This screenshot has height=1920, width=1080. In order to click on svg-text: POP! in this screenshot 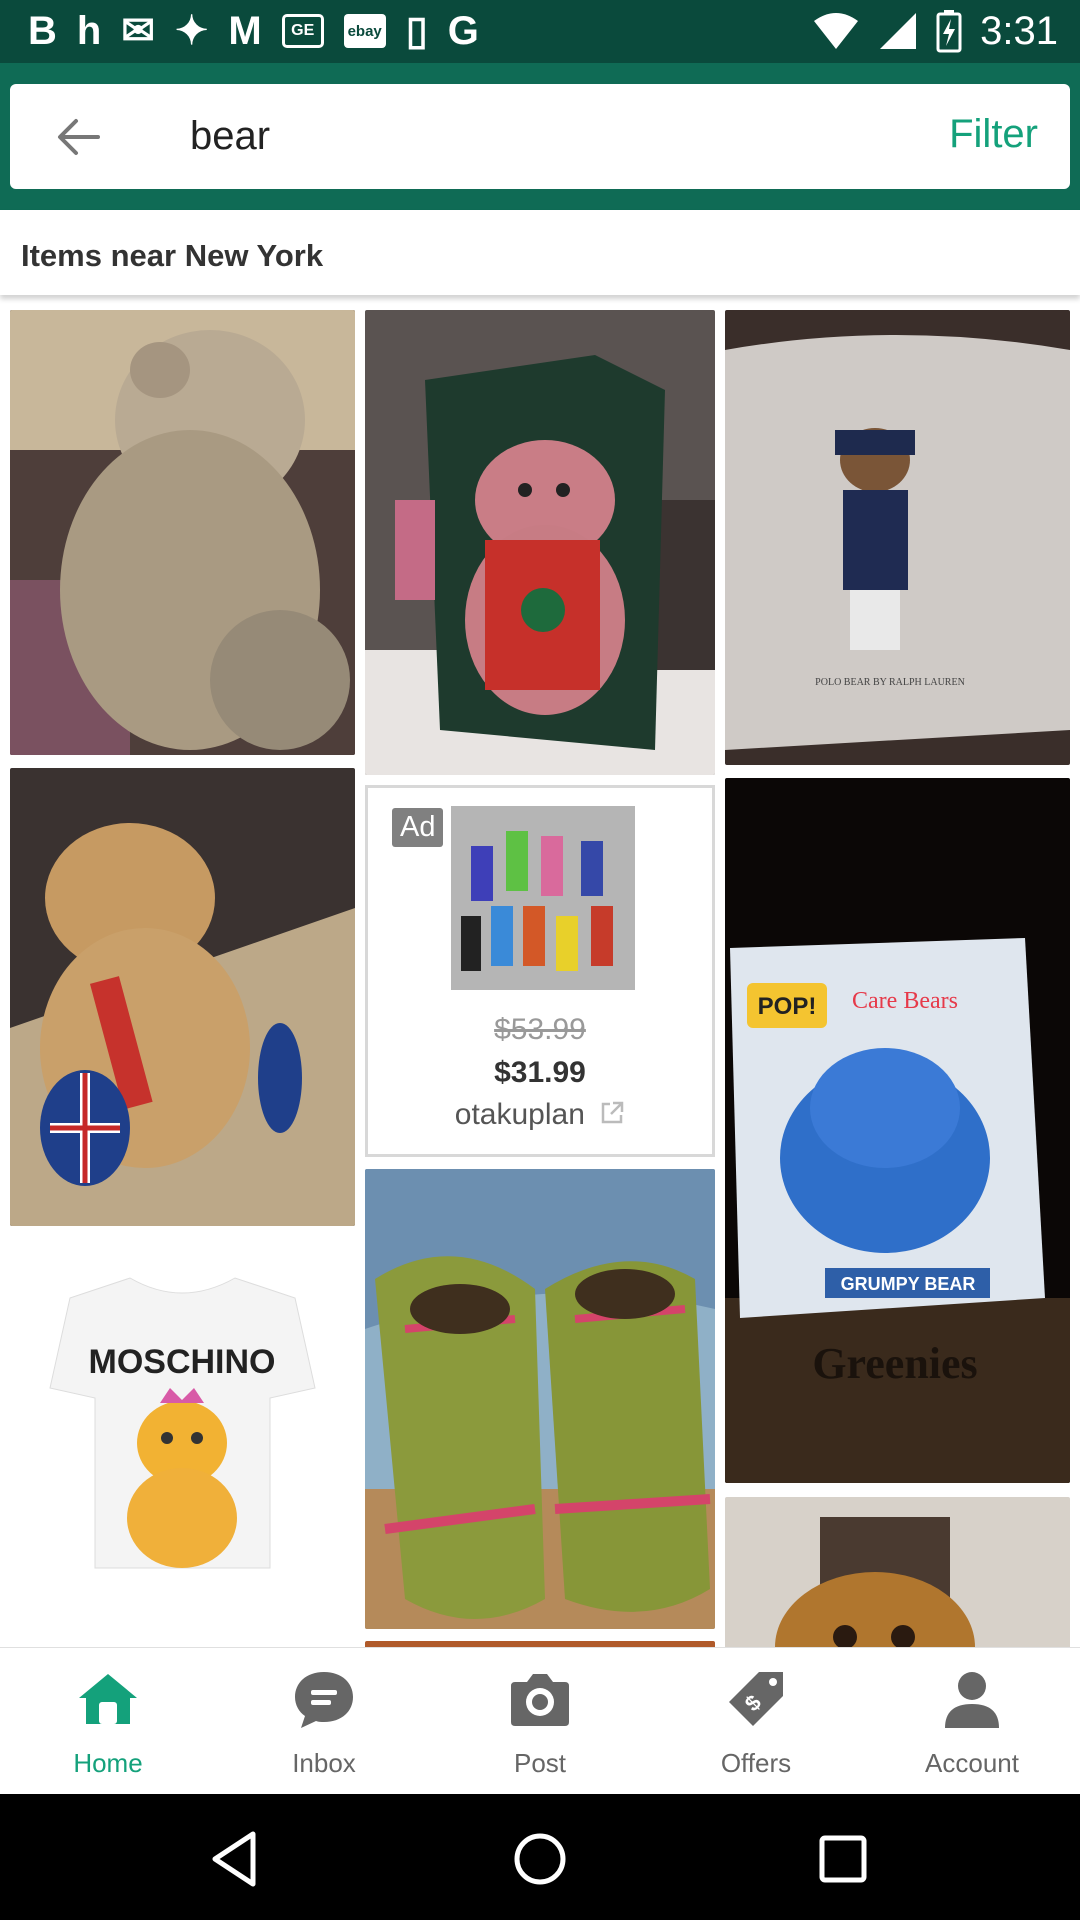, I will do `click(787, 1006)`.